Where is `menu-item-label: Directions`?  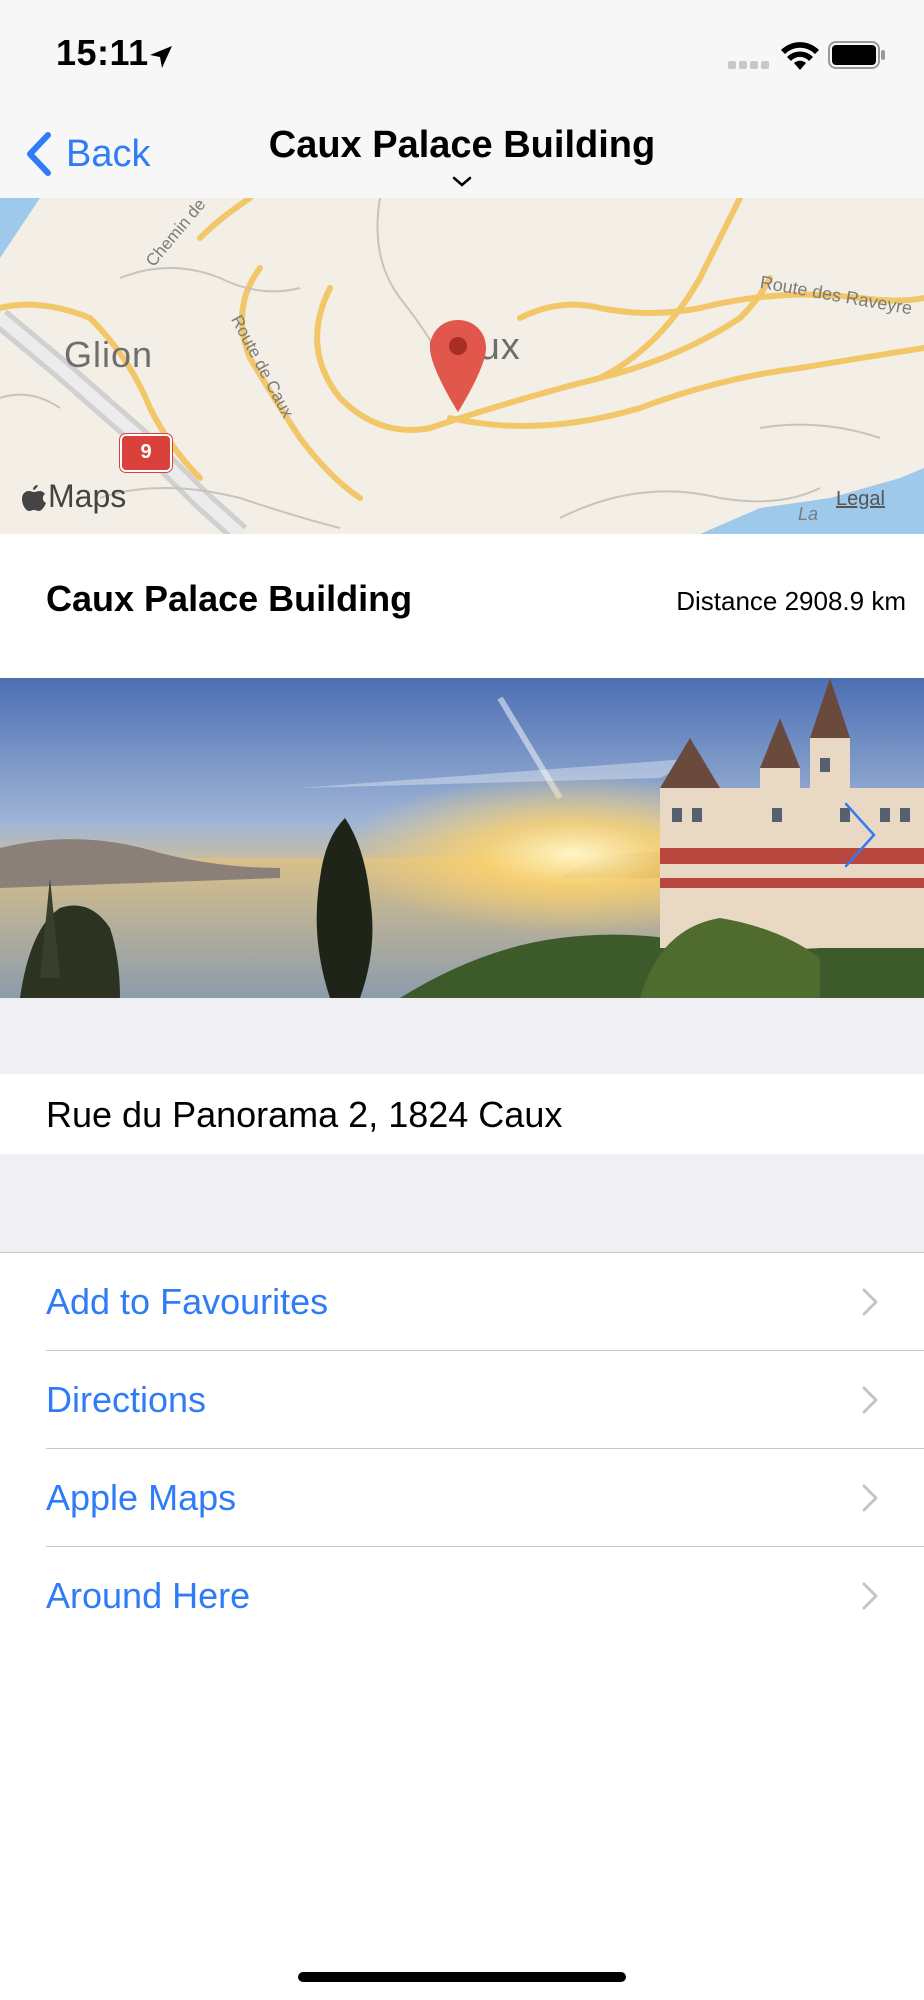
menu-item-label: Directions is located at coordinates (126, 1399).